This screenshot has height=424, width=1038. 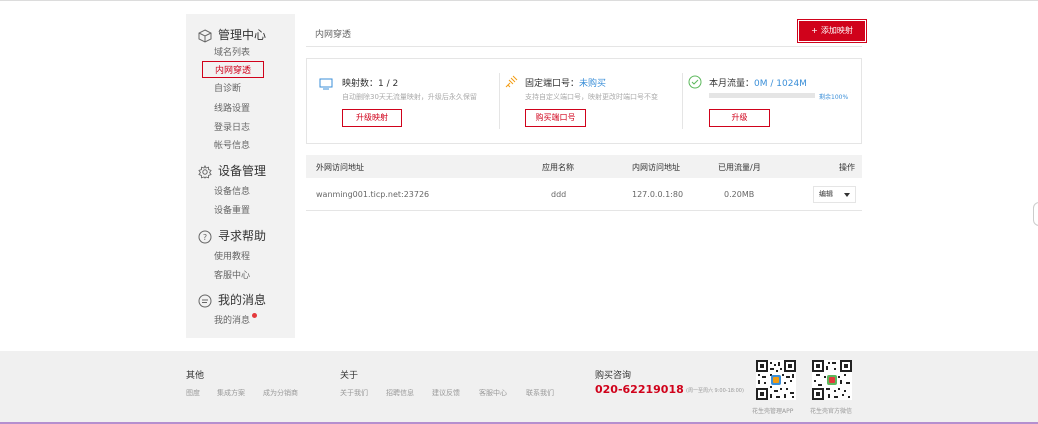 I want to click on cube-icon, so click(x=205, y=35).